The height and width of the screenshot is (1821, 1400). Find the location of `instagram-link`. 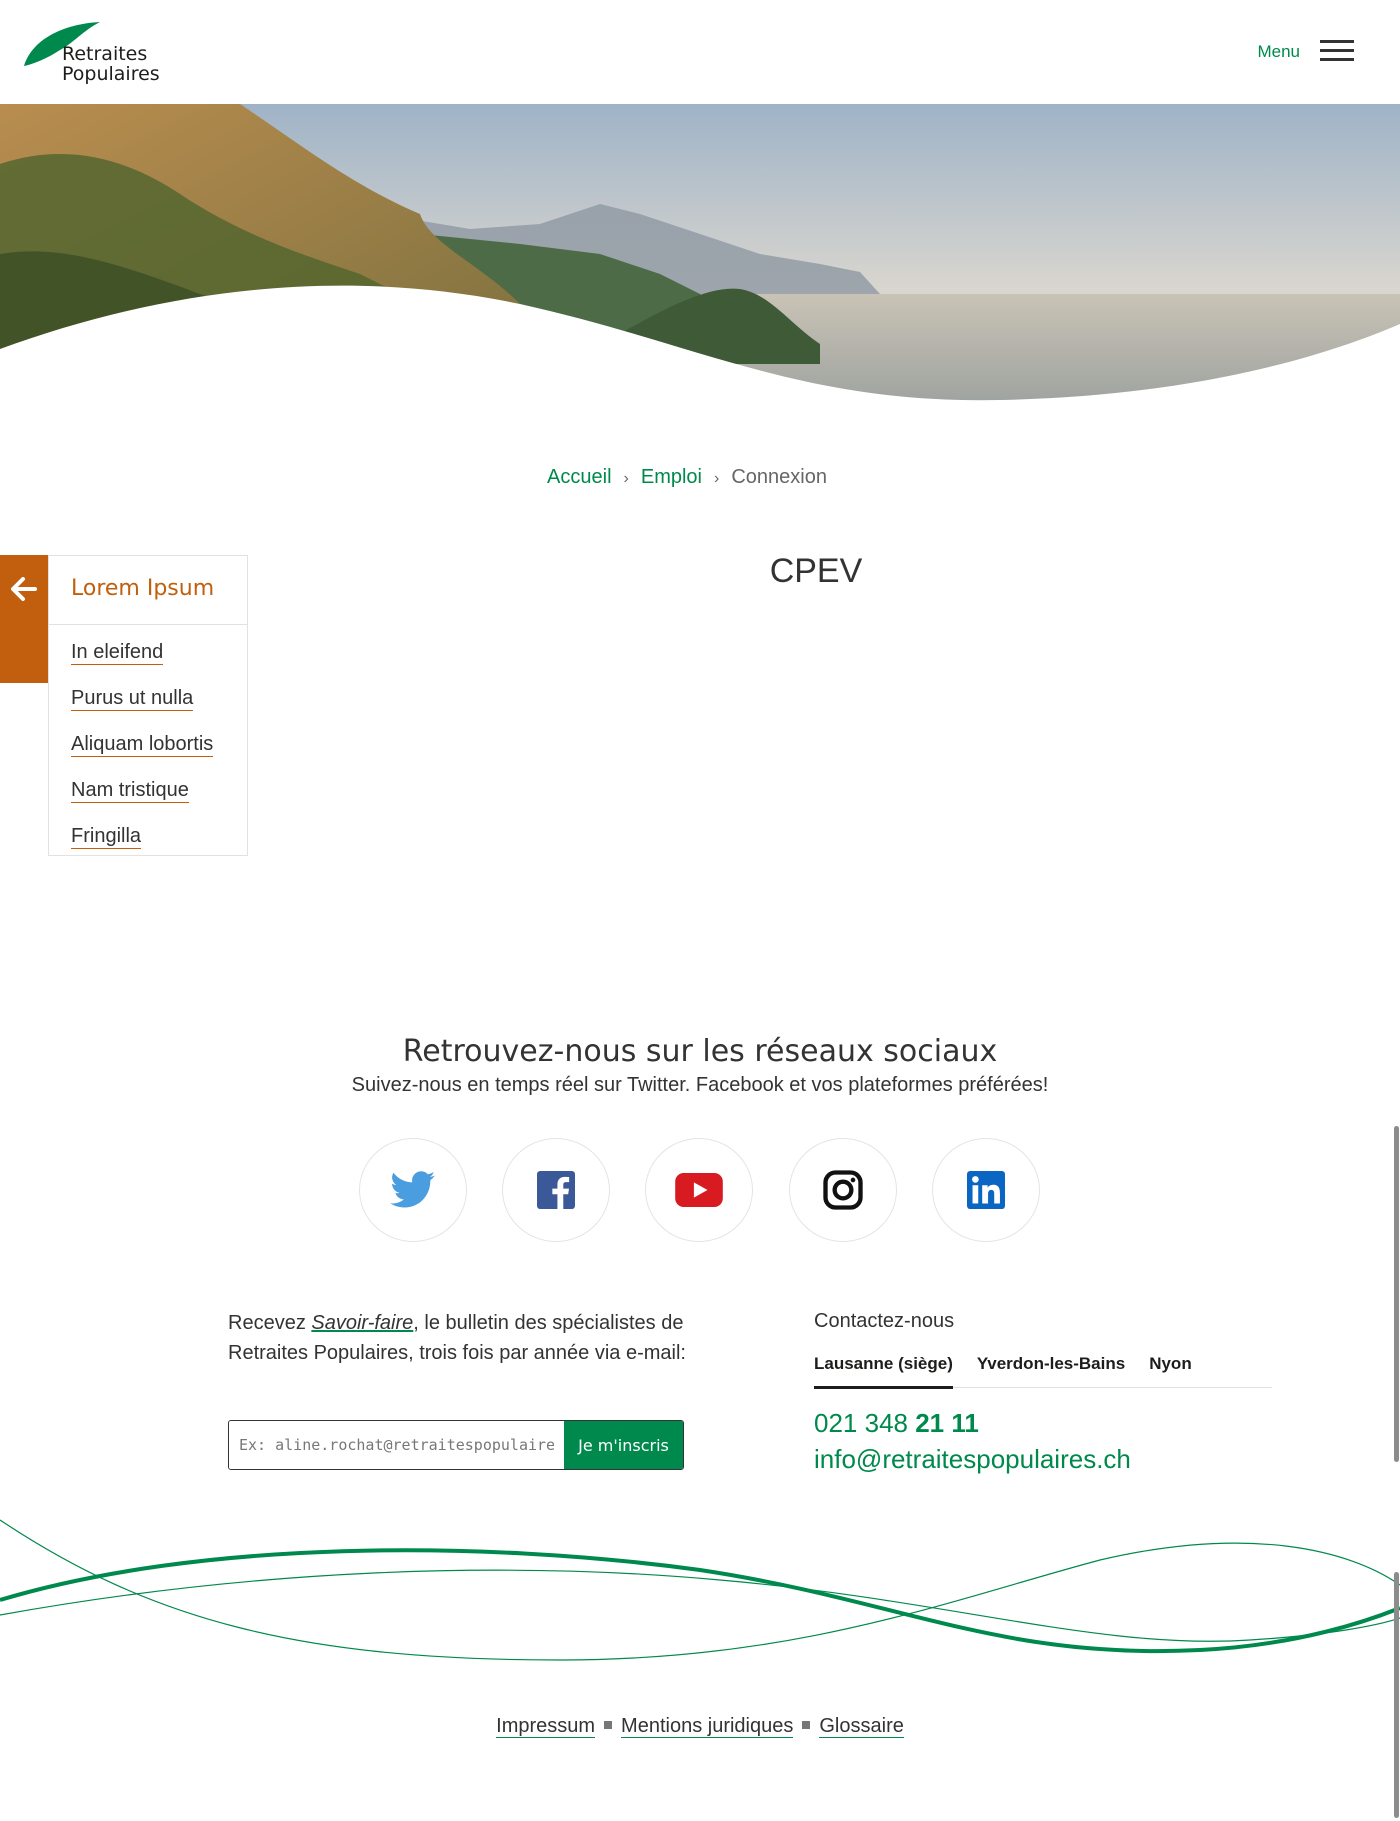

instagram-link is located at coordinates (843, 1190).